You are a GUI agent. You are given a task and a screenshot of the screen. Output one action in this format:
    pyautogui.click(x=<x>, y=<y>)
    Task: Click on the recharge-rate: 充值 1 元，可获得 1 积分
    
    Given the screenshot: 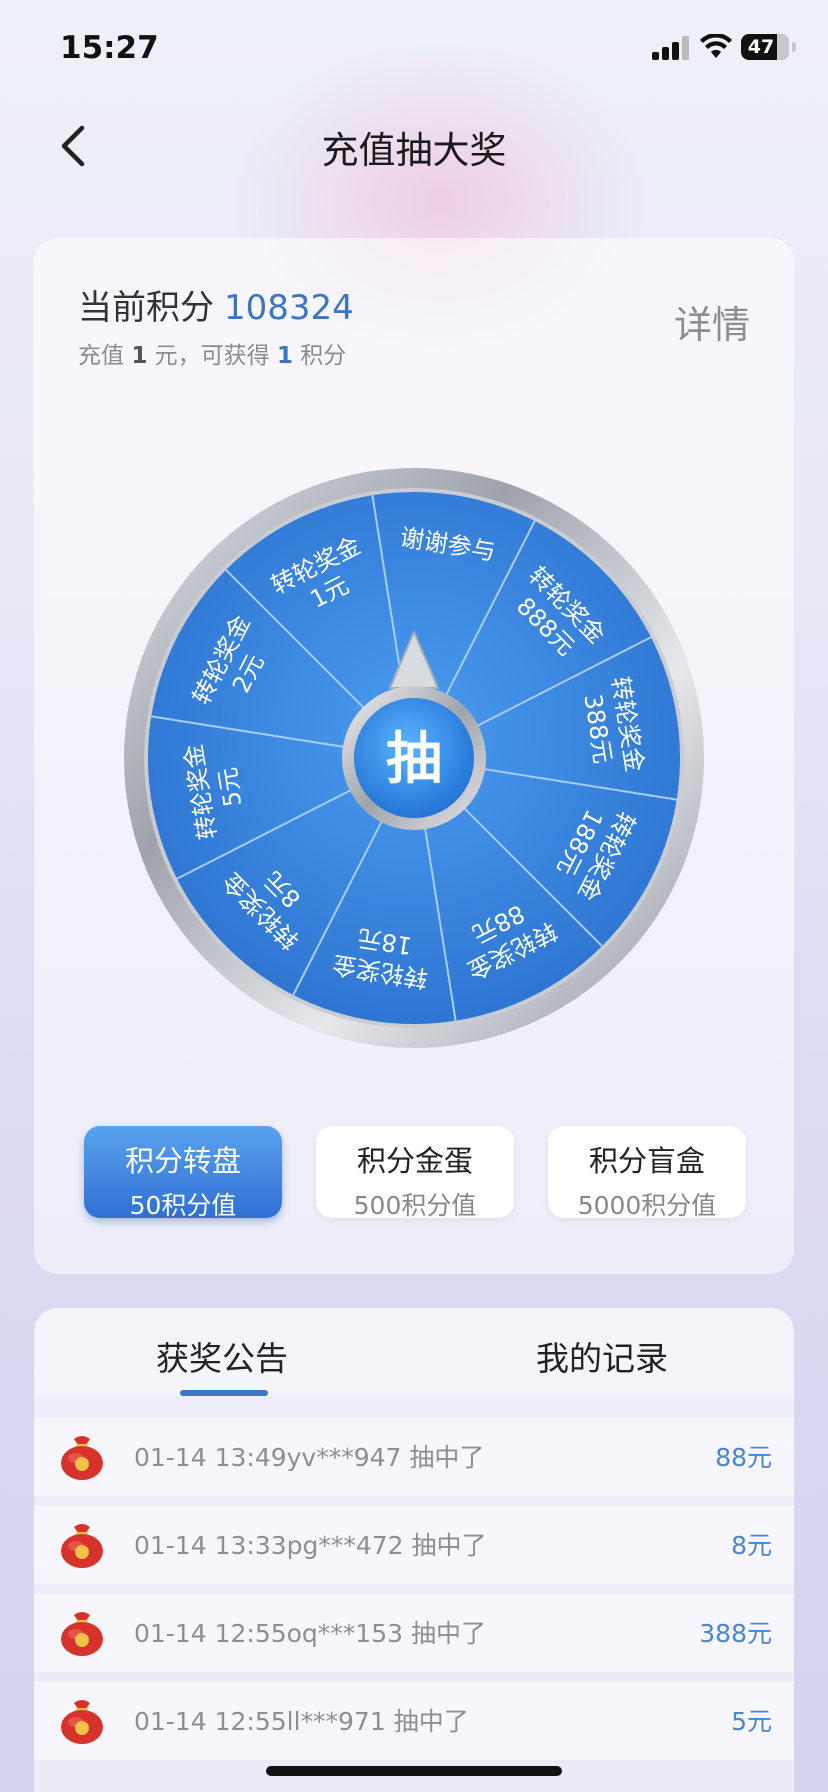 What is the action you would take?
    pyautogui.click(x=212, y=353)
    